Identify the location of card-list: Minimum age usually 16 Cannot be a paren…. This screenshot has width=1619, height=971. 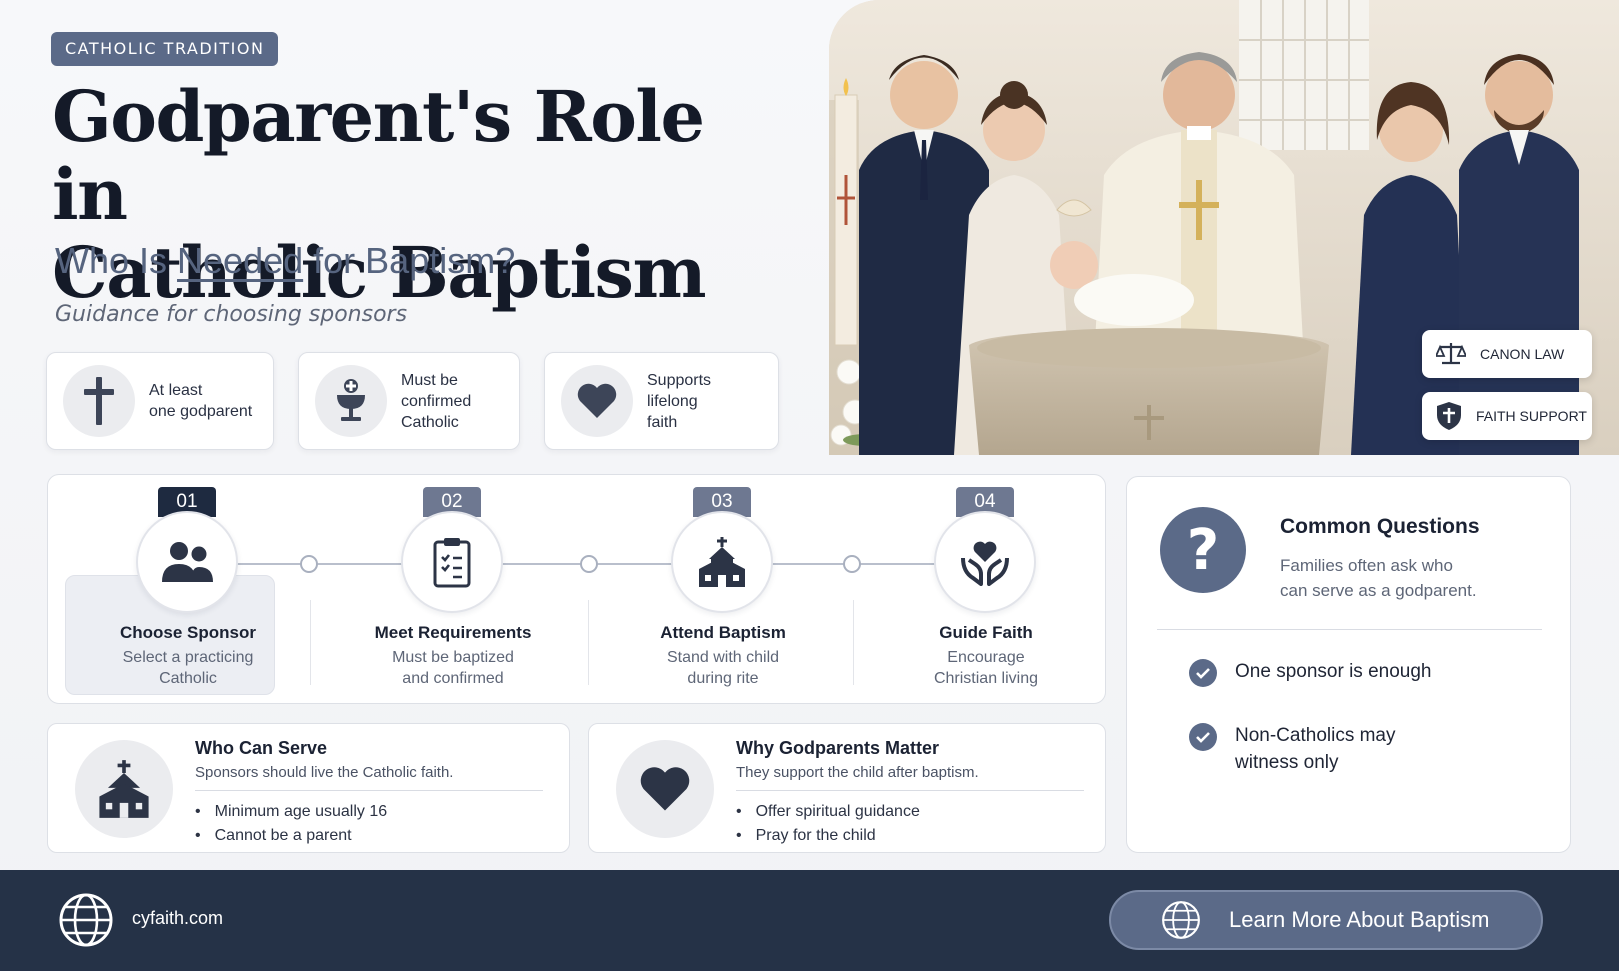
(291, 824).